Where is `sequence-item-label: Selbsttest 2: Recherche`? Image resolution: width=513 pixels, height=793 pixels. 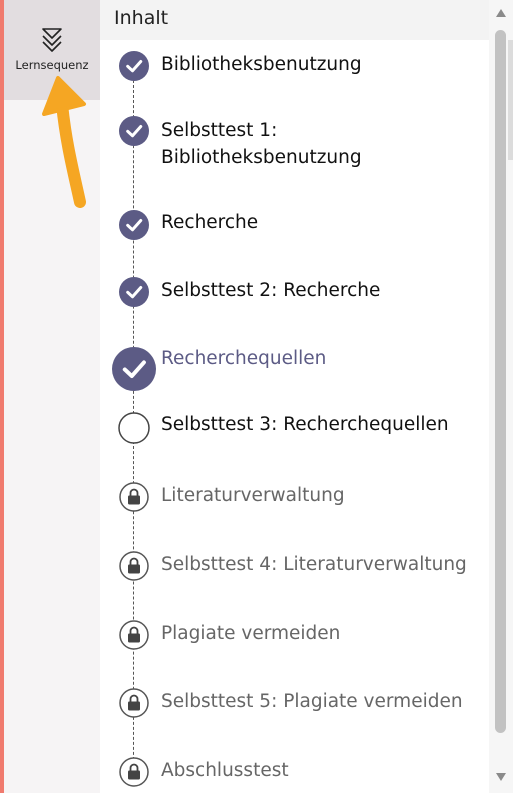 sequence-item-label: Selbsttest 2: Recherche is located at coordinates (271, 290).